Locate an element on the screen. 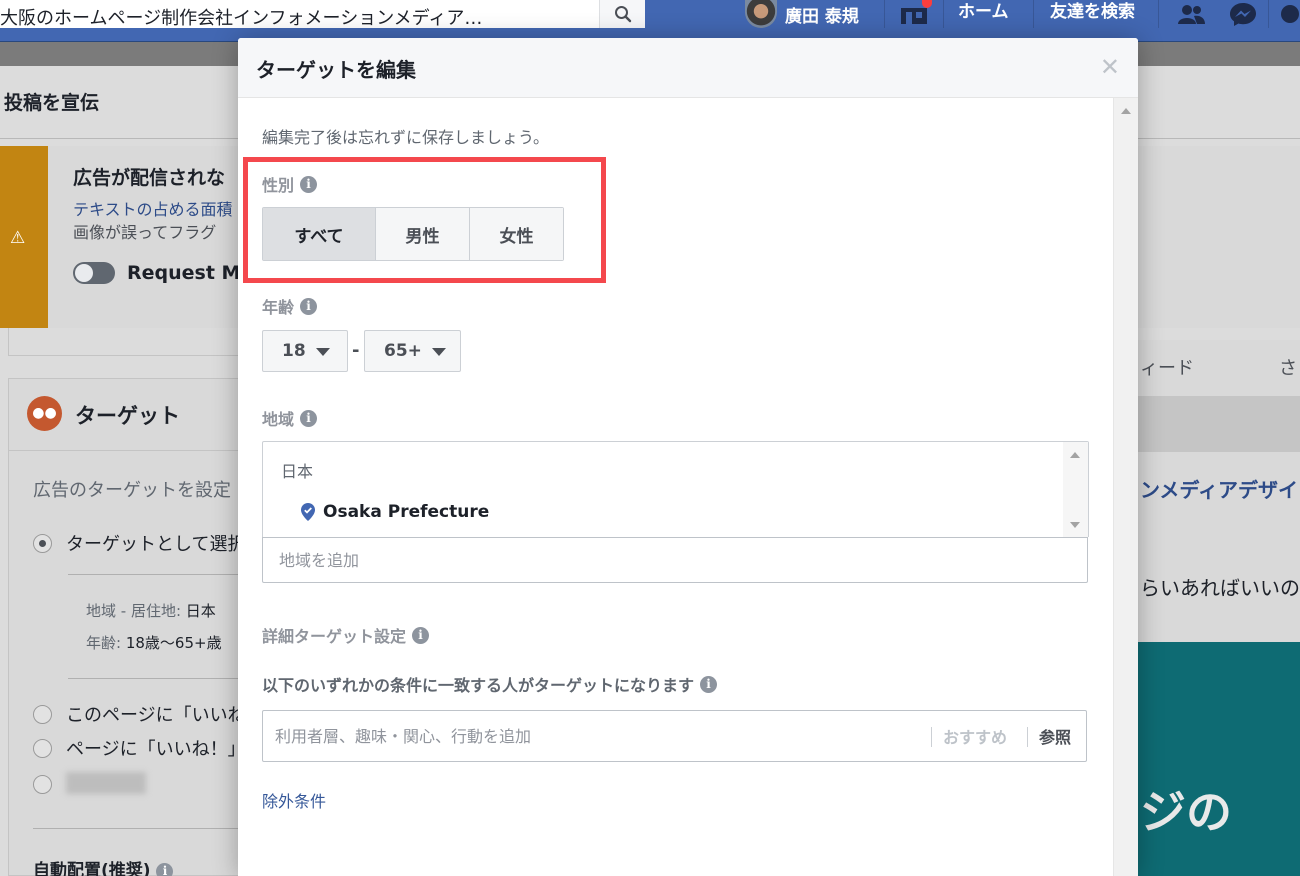 This screenshot has height=876, width=1300. age-label: 年齢 i is located at coordinates (290, 306).